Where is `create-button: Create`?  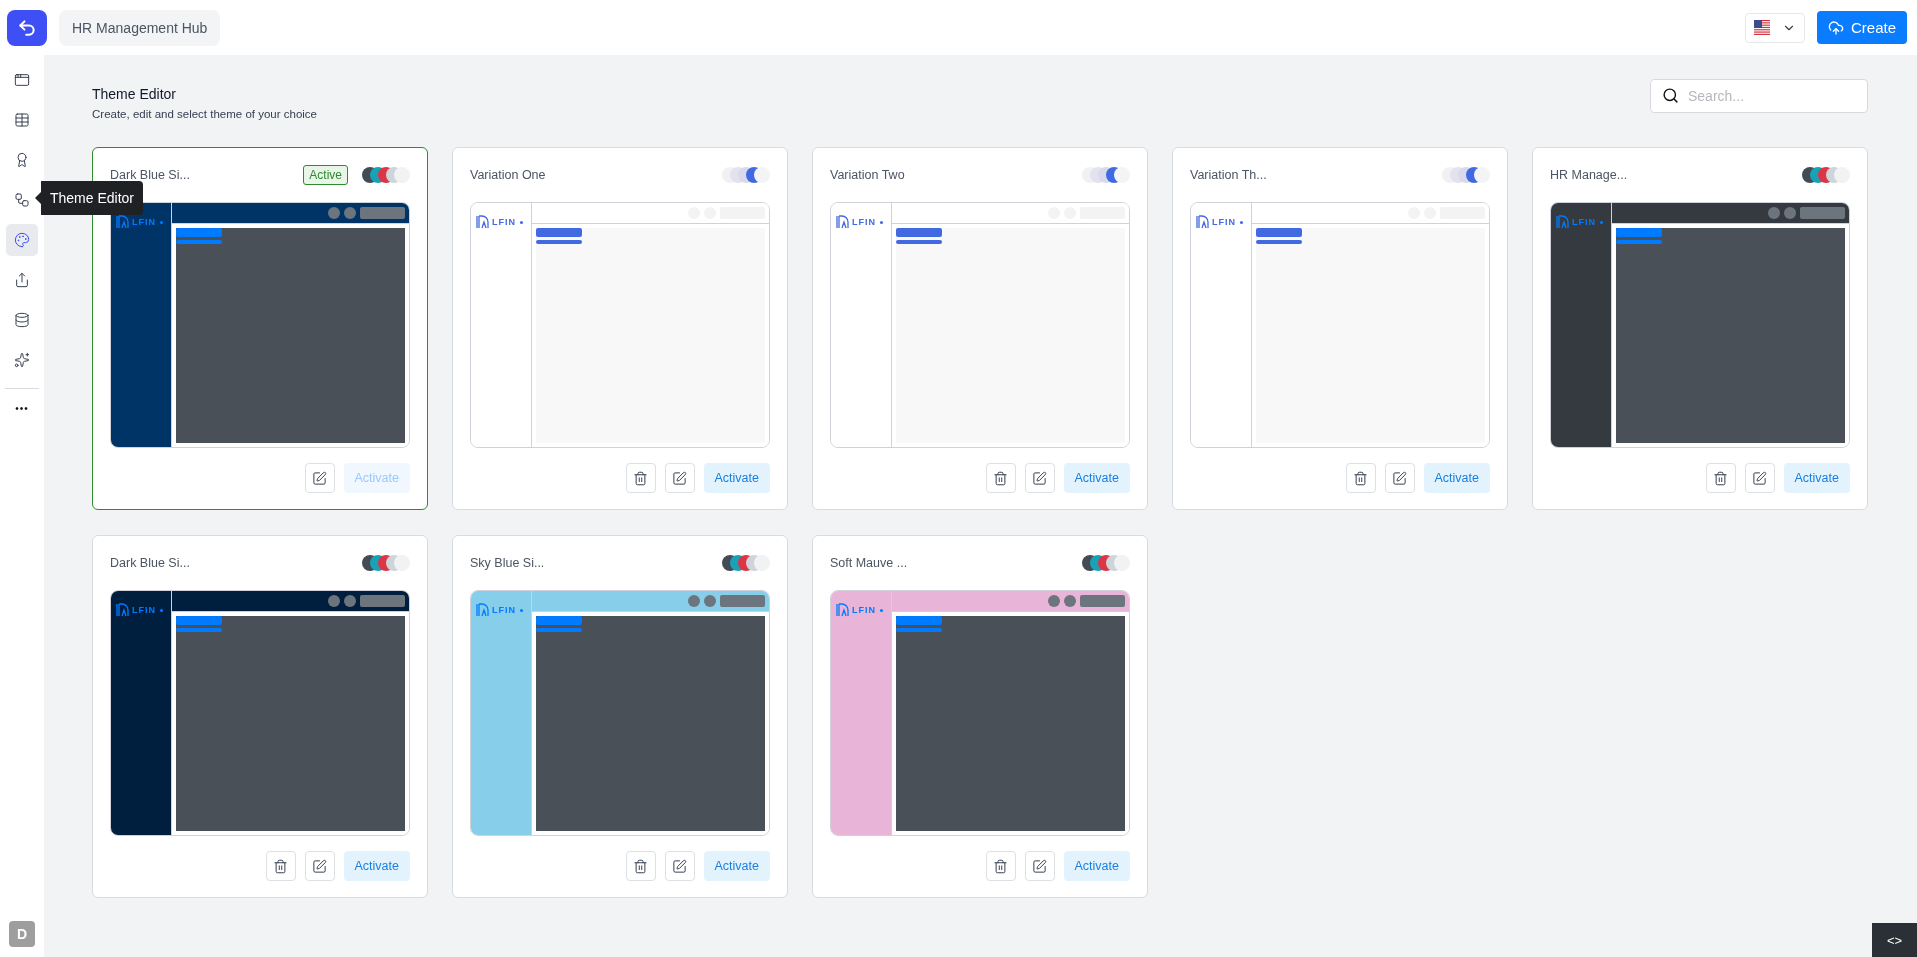
create-button: Create is located at coordinates (1861, 27).